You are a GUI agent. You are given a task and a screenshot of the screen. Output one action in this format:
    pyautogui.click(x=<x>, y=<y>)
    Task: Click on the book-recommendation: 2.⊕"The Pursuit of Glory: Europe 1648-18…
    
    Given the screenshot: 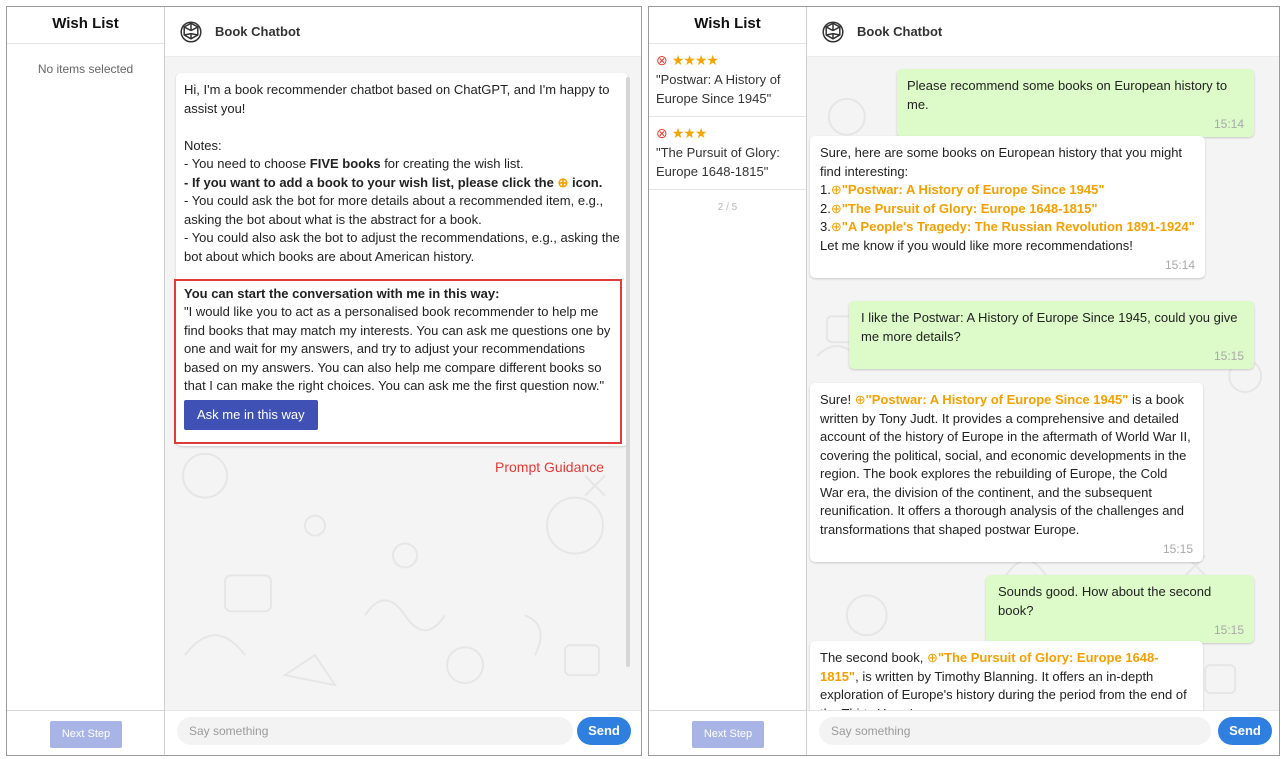 What is the action you would take?
    pyautogui.click(x=1007, y=209)
    